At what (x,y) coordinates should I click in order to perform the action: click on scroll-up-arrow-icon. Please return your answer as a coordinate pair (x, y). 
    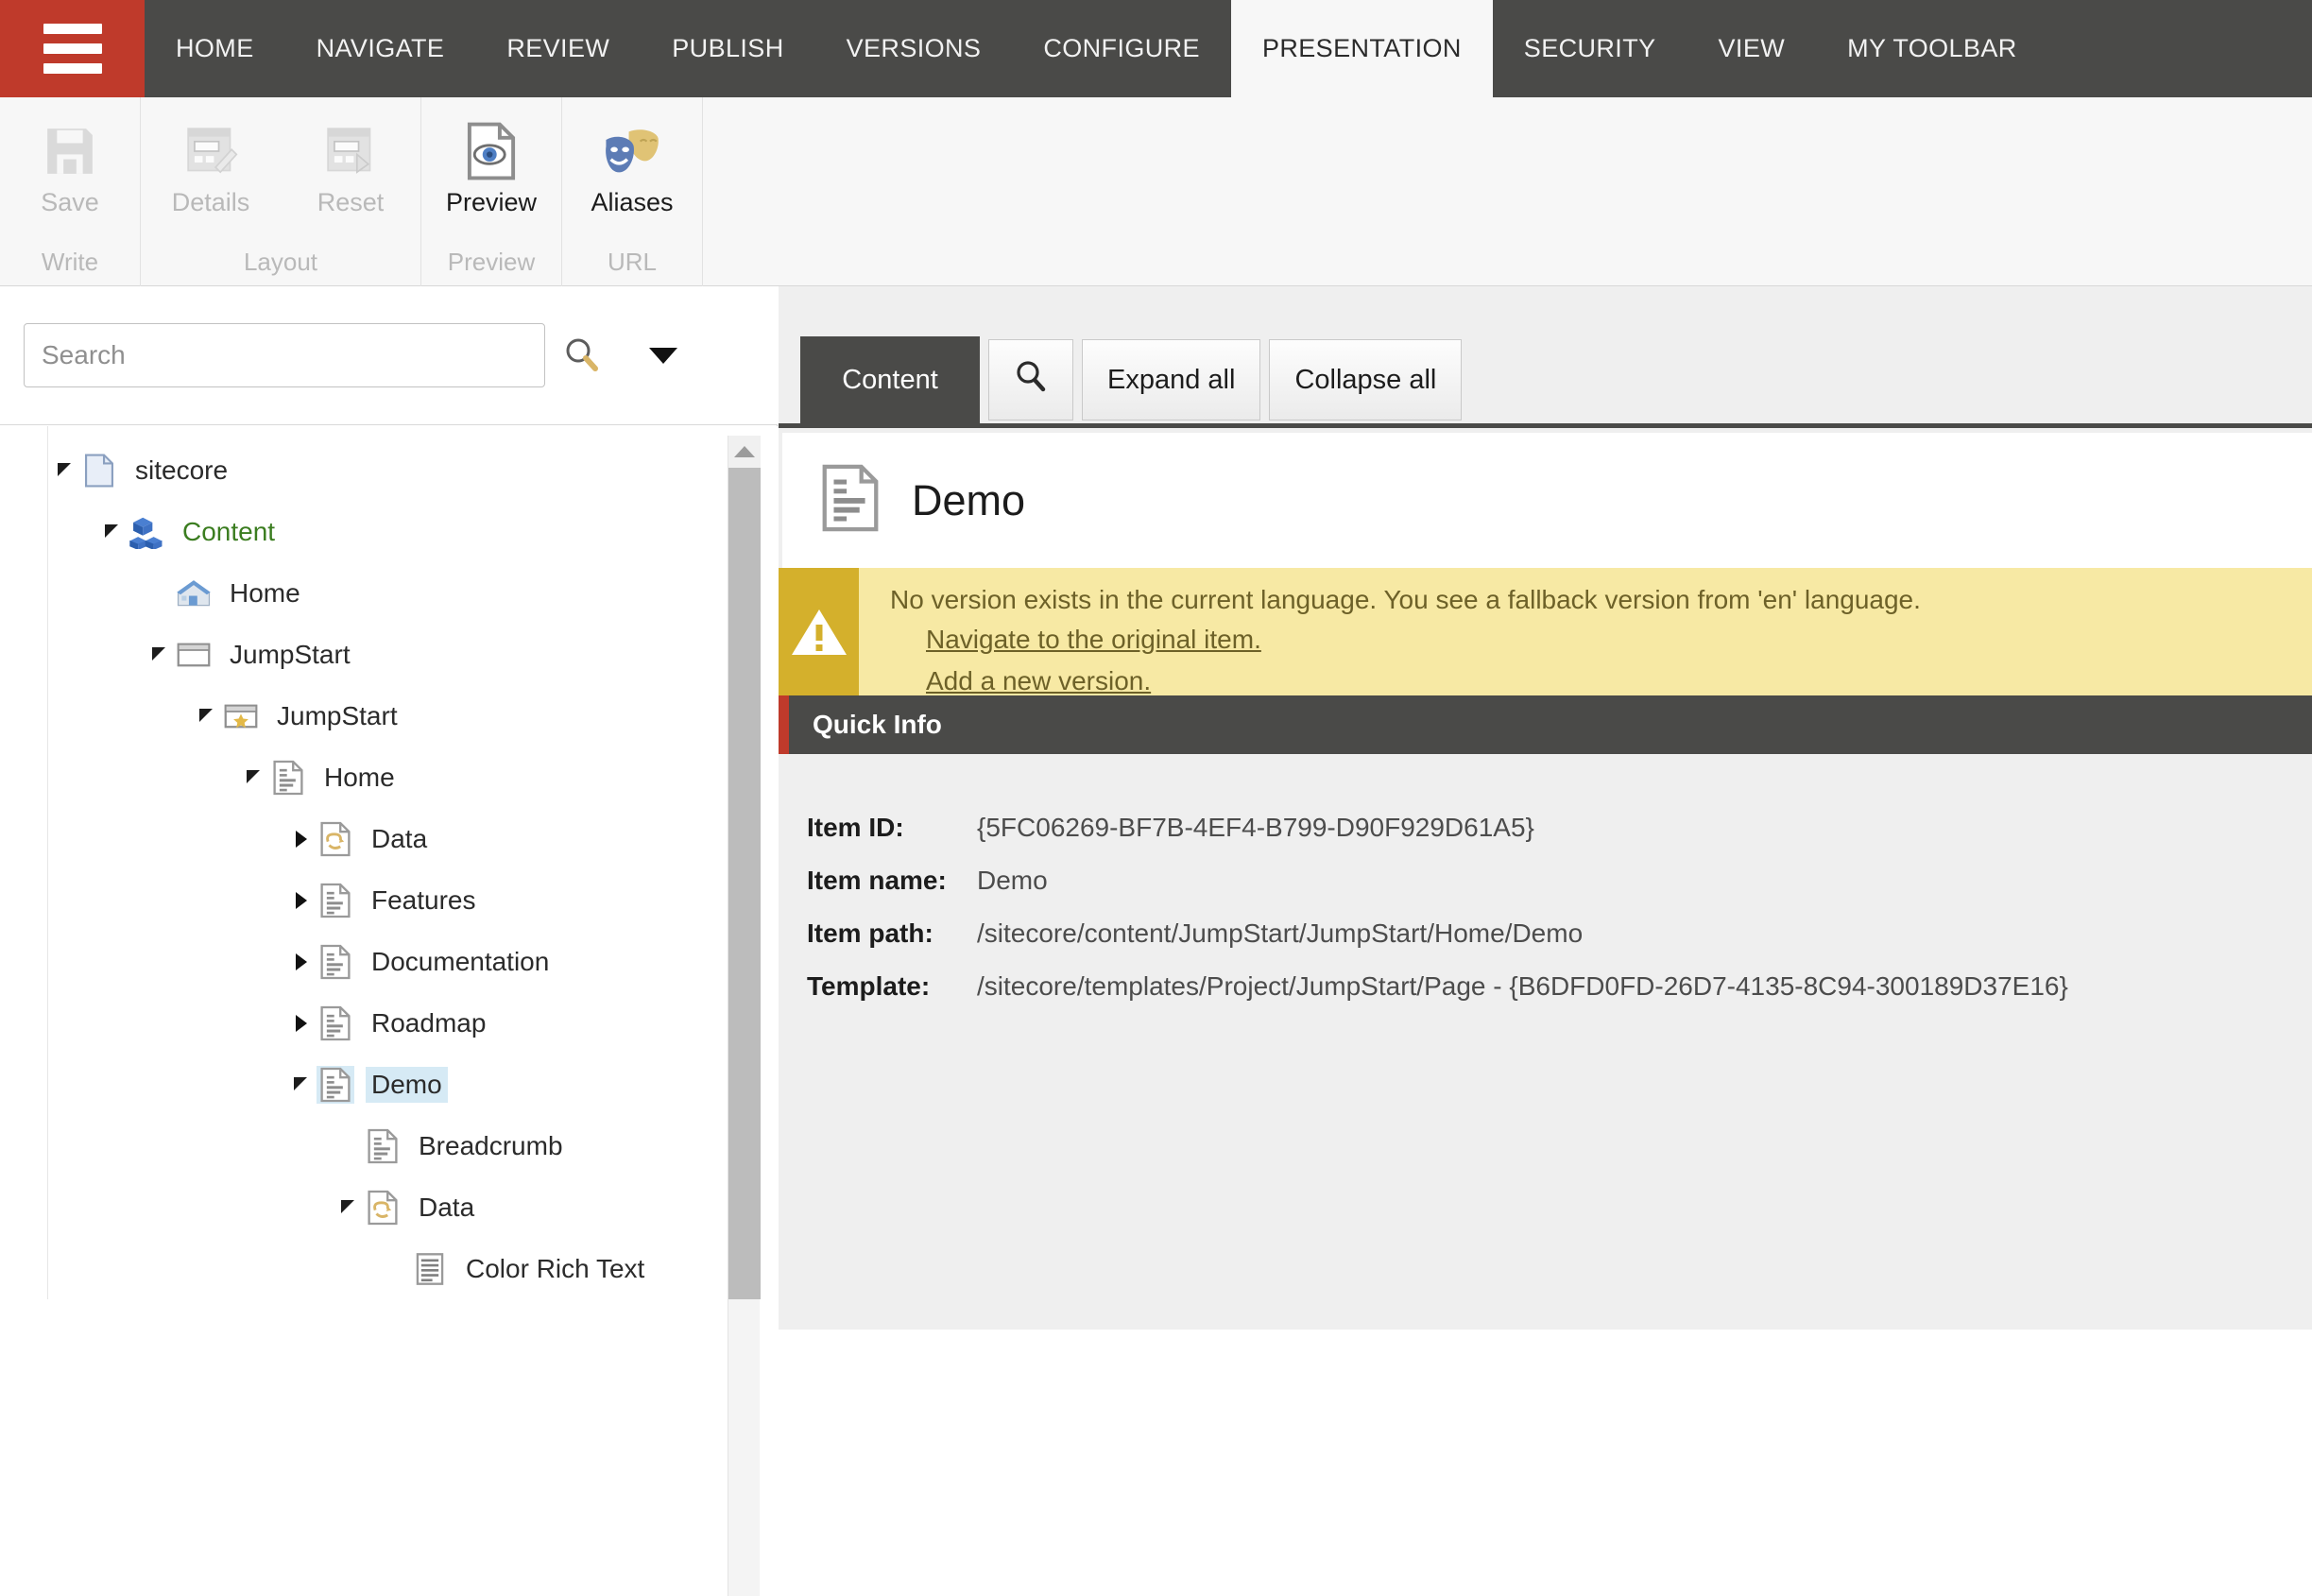
    Looking at the image, I should click on (744, 452).